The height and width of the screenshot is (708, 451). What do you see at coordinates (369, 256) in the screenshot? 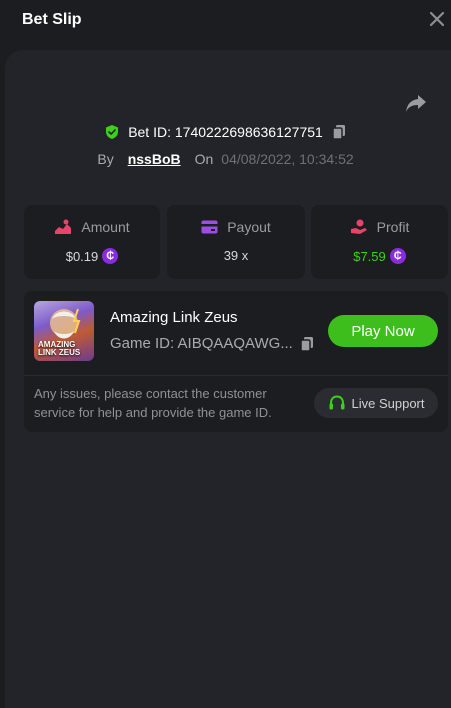
I see `profit-value: $7.59` at bounding box center [369, 256].